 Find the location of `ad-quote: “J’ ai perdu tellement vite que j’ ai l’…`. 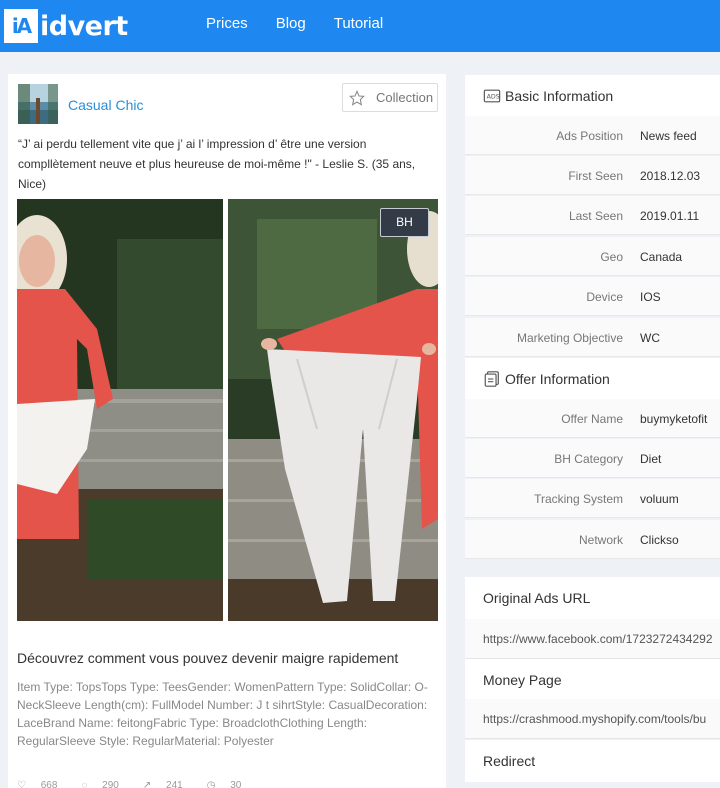

ad-quote: “J’ ai perdu tellement vite que j’ ai l’… is located at coordinates (217, 164).